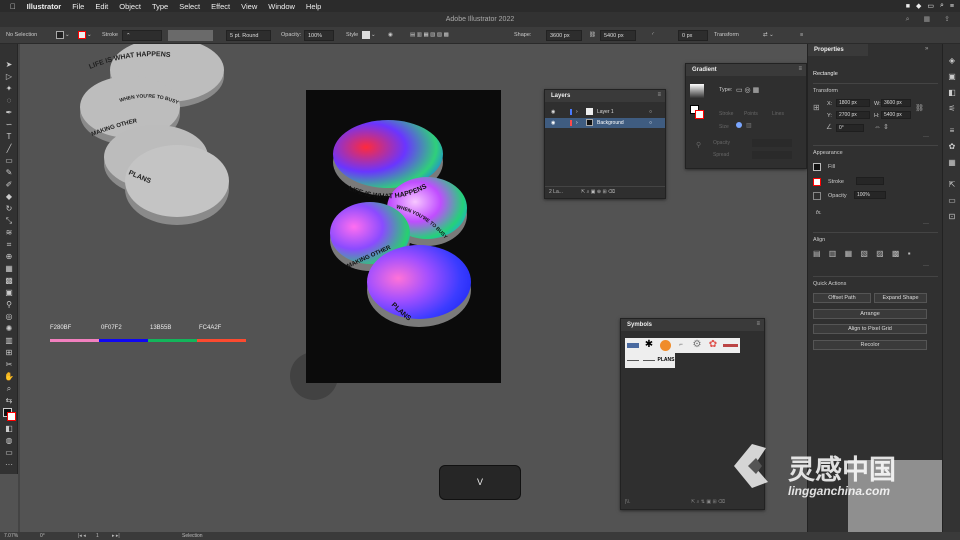 Image resolution: width=960 pixels, height=540 pixels. I want to click on menu-file: File, so click(78, 6).